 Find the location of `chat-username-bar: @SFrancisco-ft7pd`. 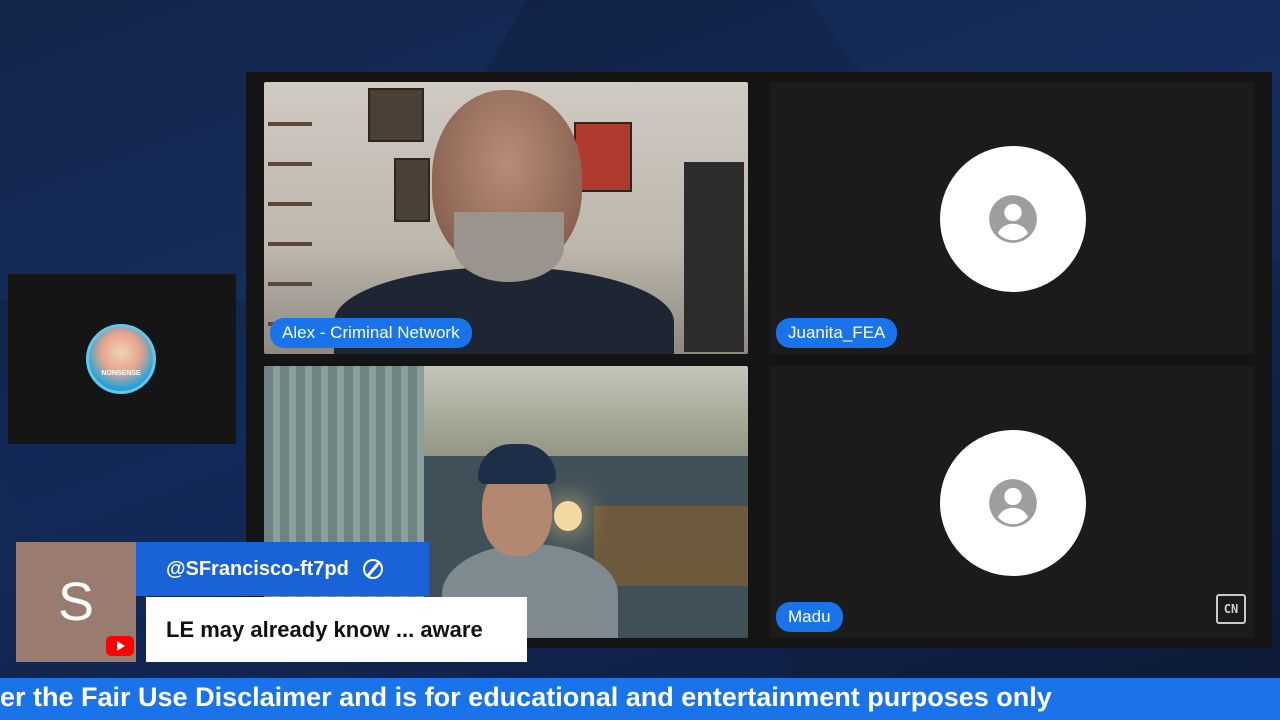

chat-username-bar: @SFrancisco-ft7pd is located at coordinates (282, 569).